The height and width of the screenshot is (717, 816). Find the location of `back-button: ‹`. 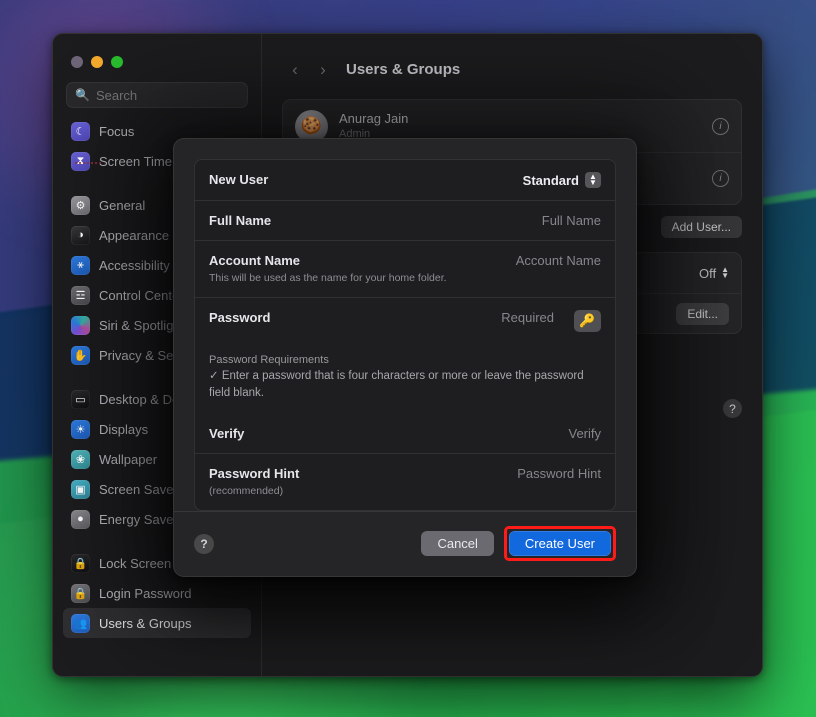

back-button: ‹ is located at coordinates (295, 69).